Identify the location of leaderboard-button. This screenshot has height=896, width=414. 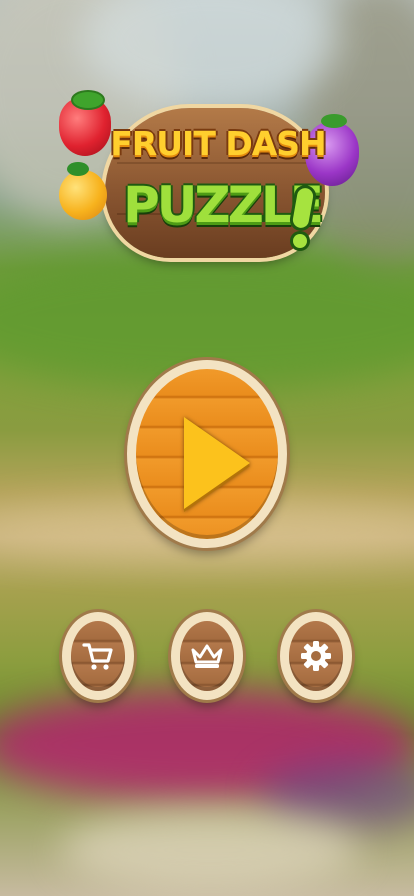
(207, 656).